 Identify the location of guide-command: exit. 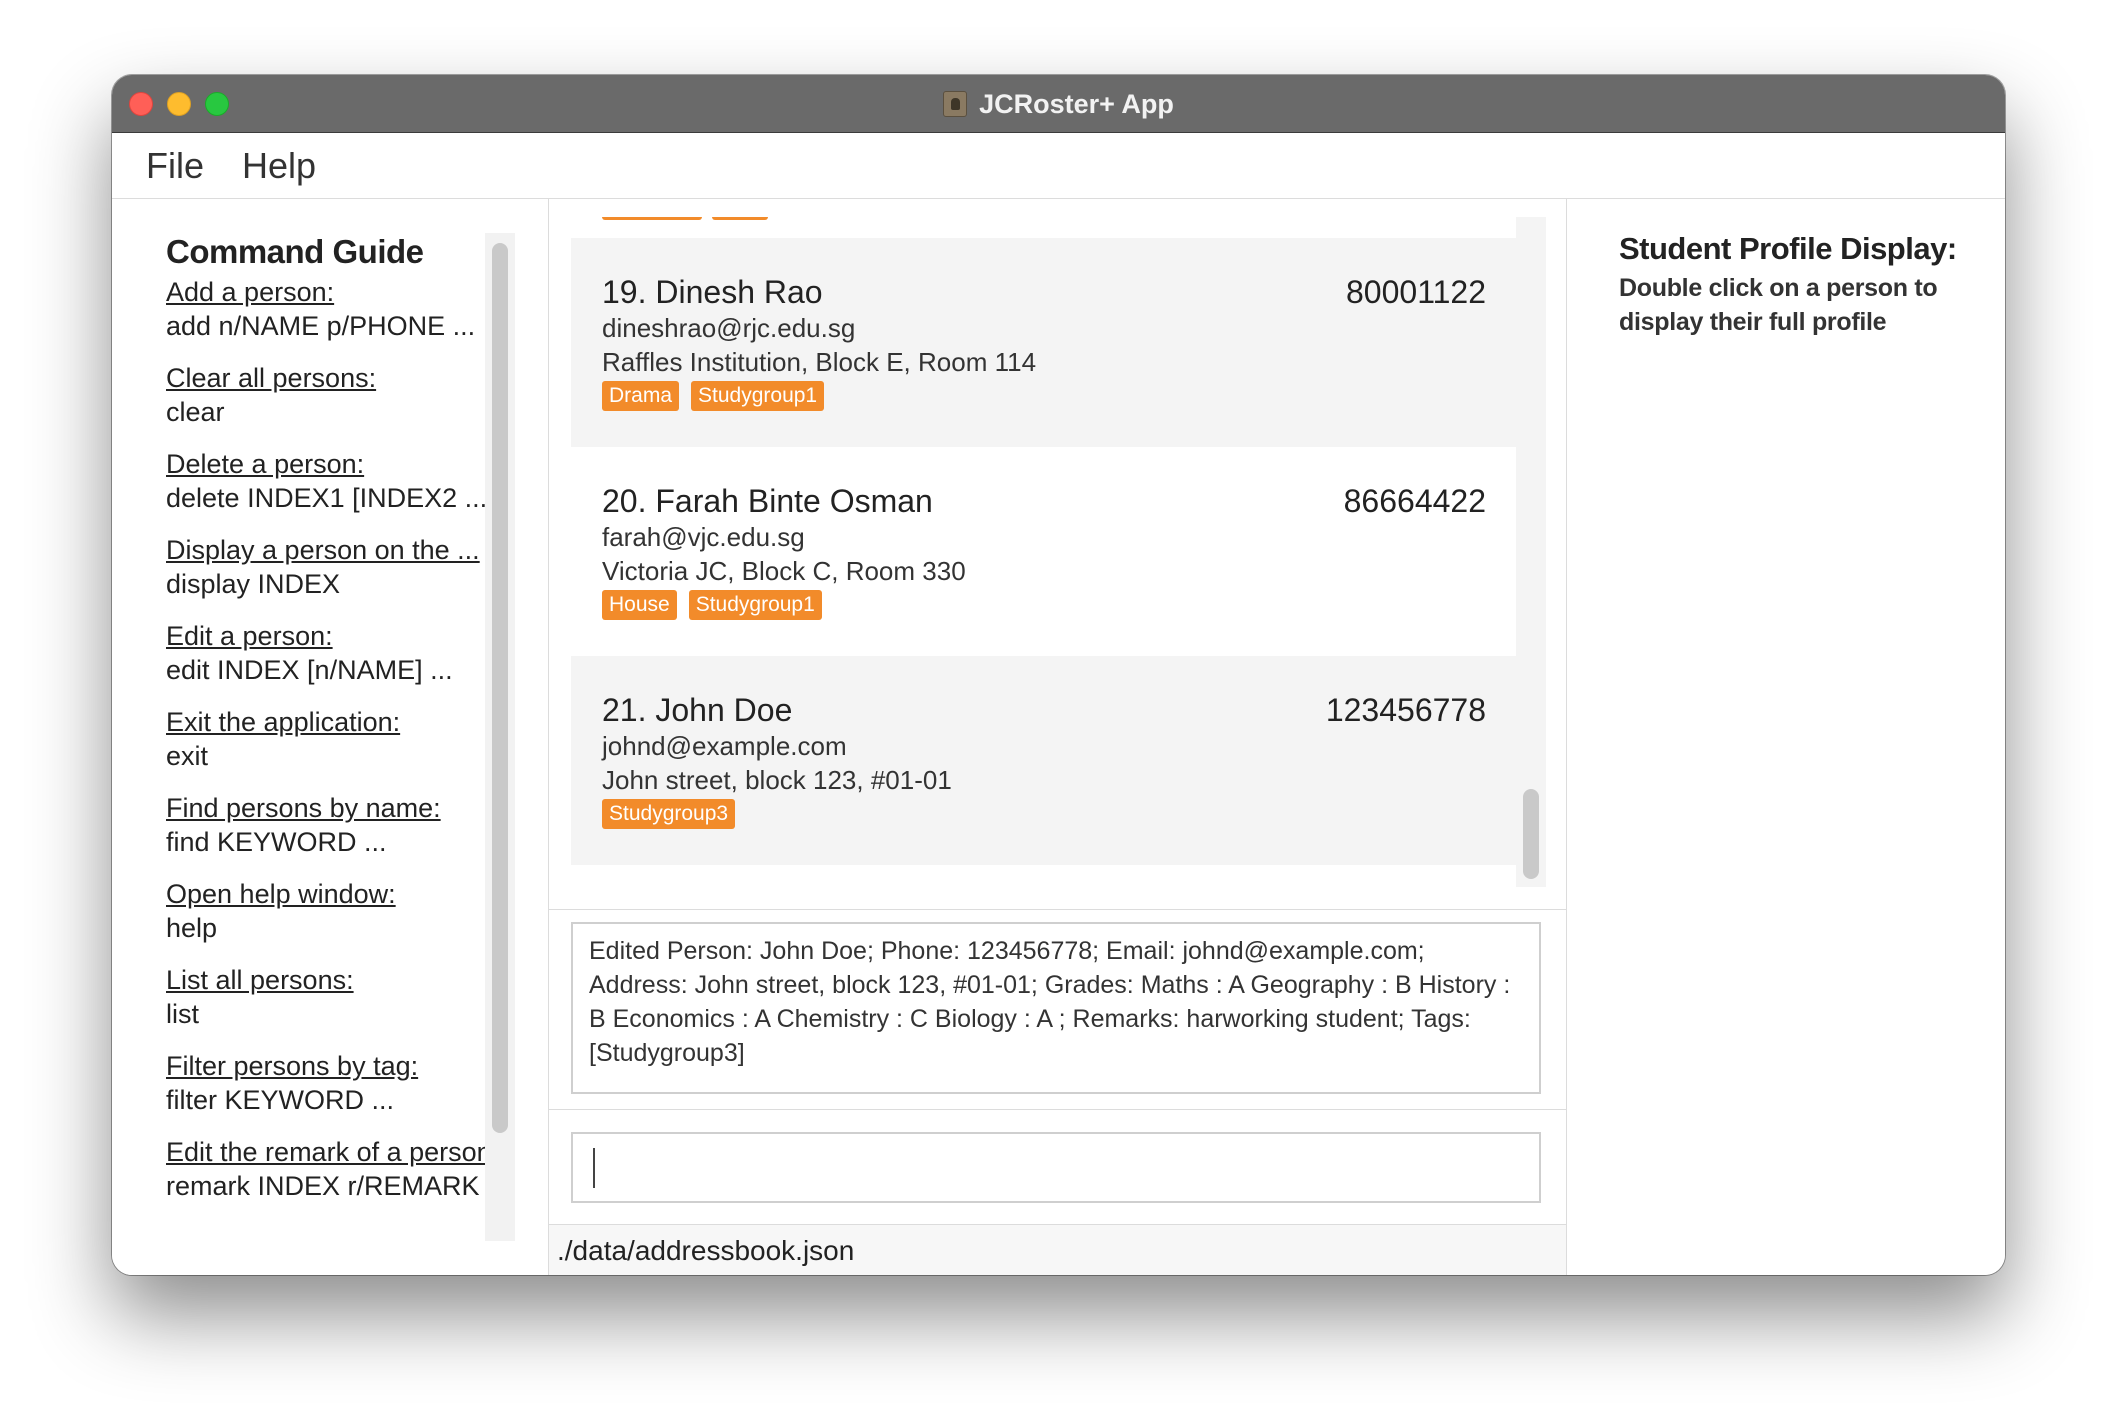
(187, 756).